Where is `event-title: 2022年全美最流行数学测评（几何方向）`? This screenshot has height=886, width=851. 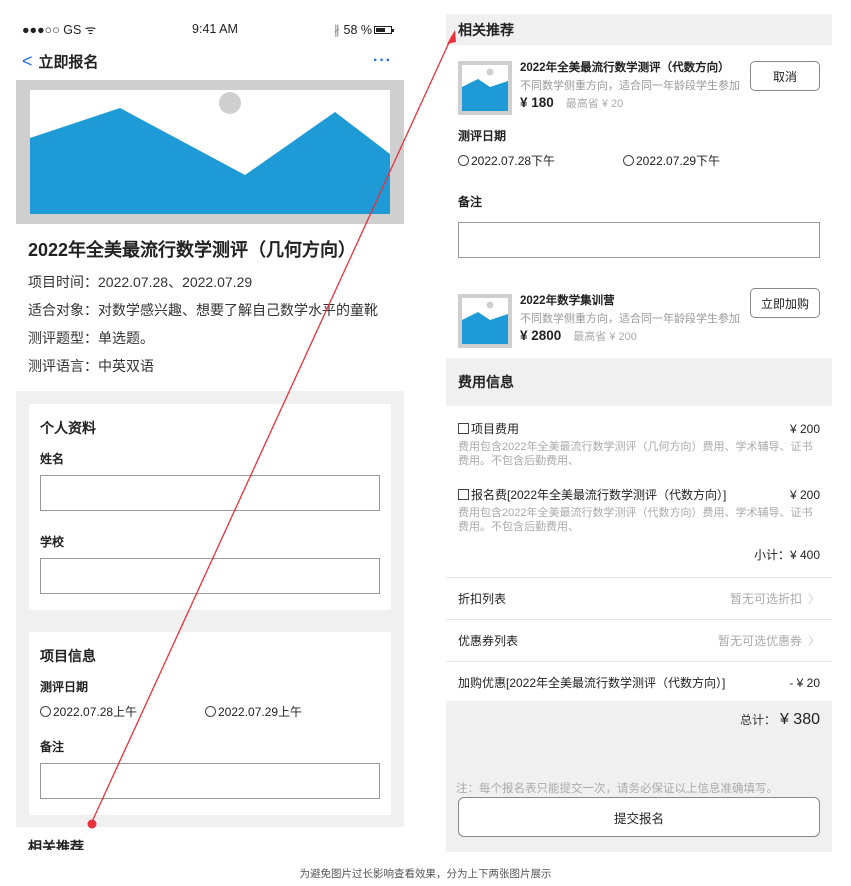
event-title: 2022年全美最流行数学测评（几何方向） is located at coordinates (192, 250).